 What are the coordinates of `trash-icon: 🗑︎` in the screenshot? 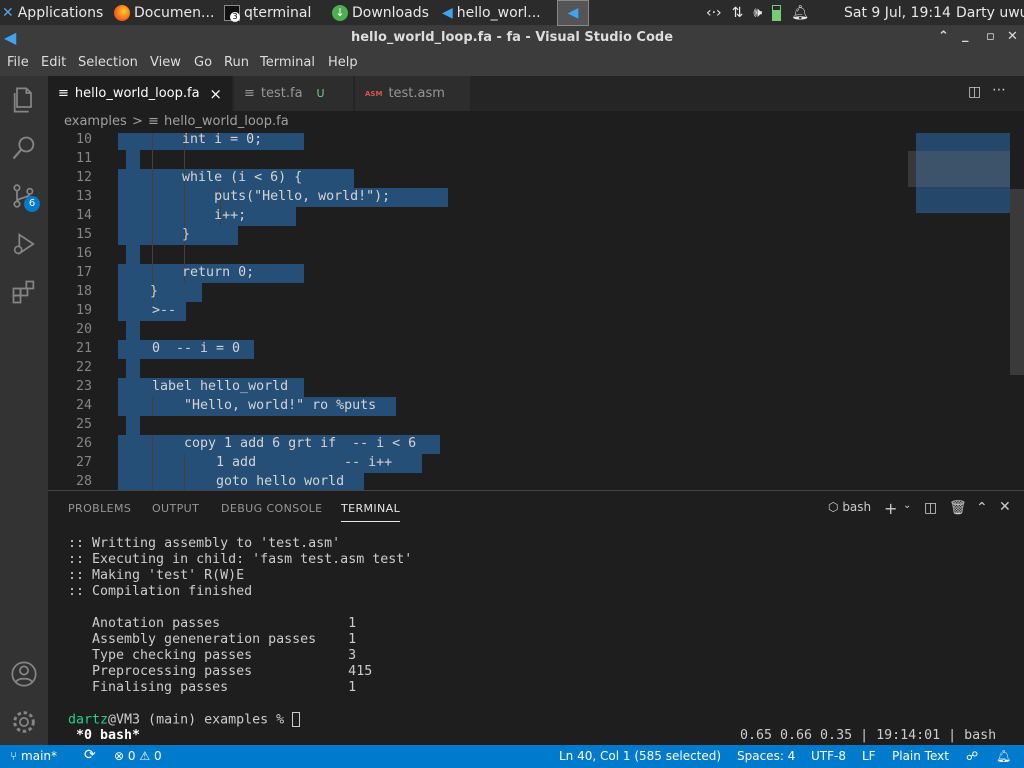 It's located at (958, 508).